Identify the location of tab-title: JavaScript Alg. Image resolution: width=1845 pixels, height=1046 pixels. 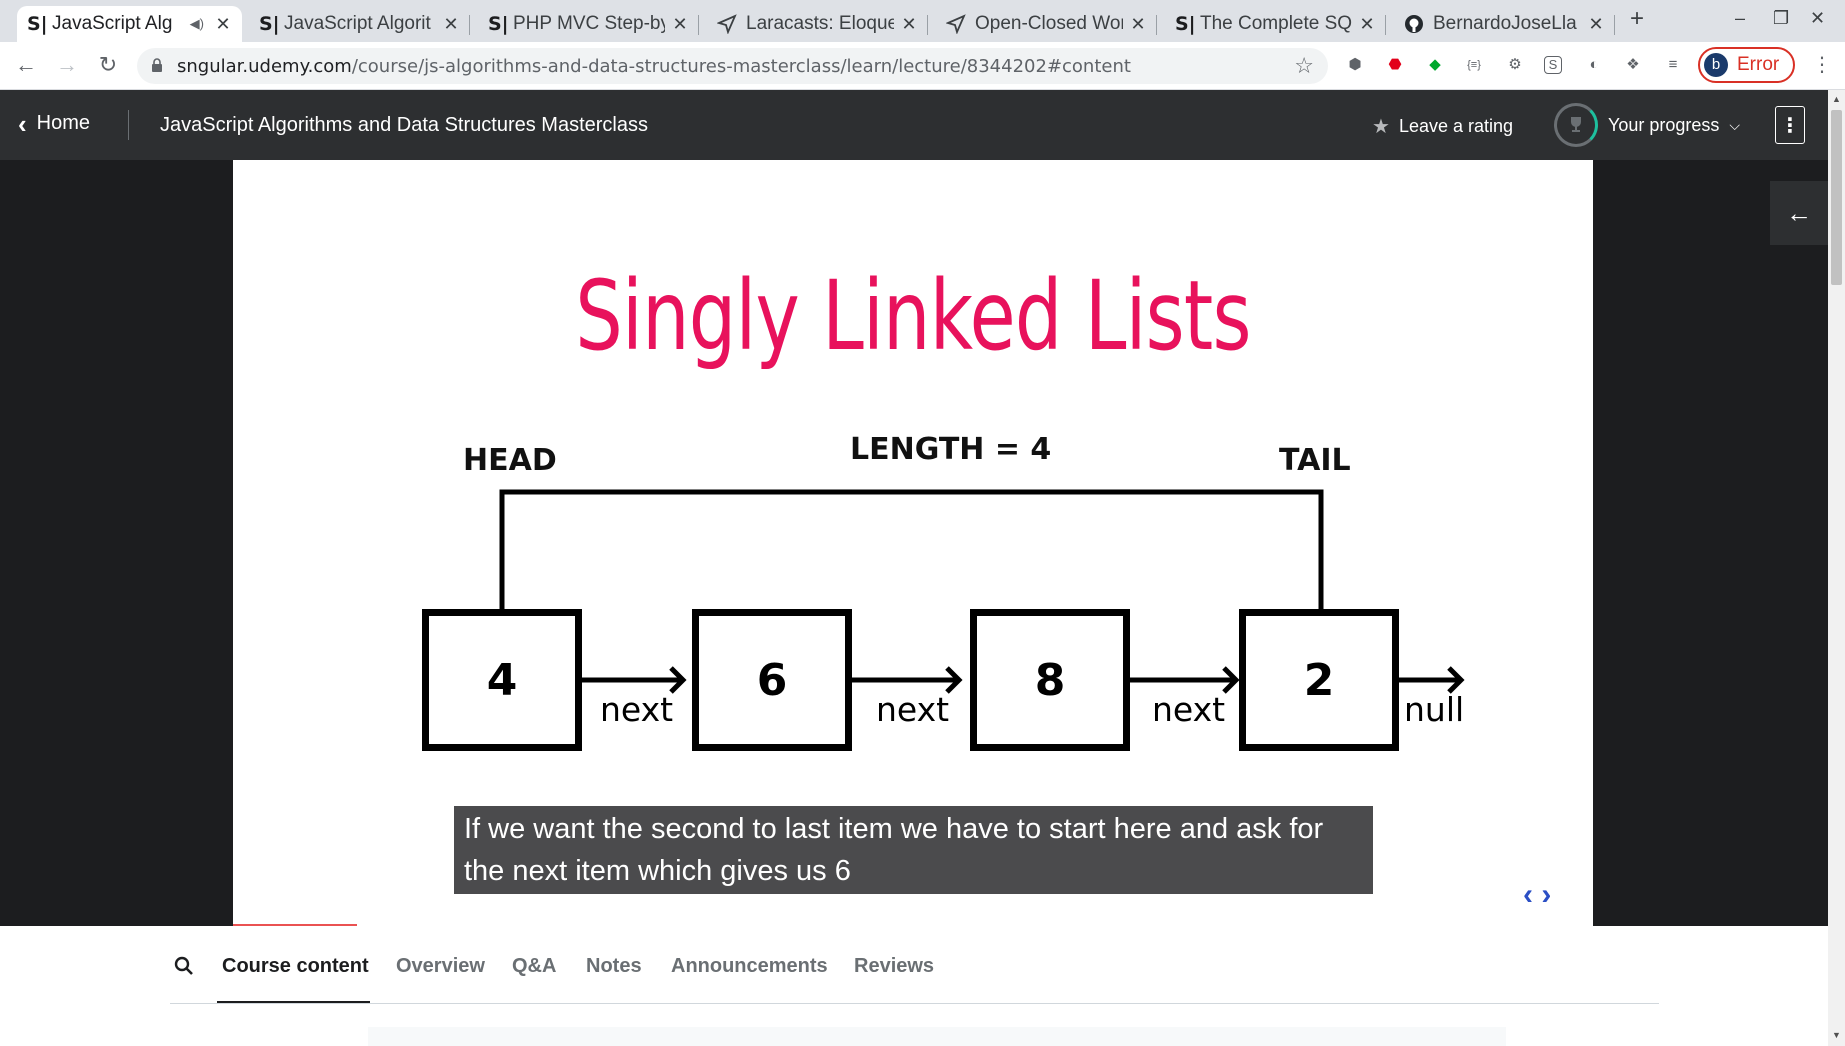
(112, 23).